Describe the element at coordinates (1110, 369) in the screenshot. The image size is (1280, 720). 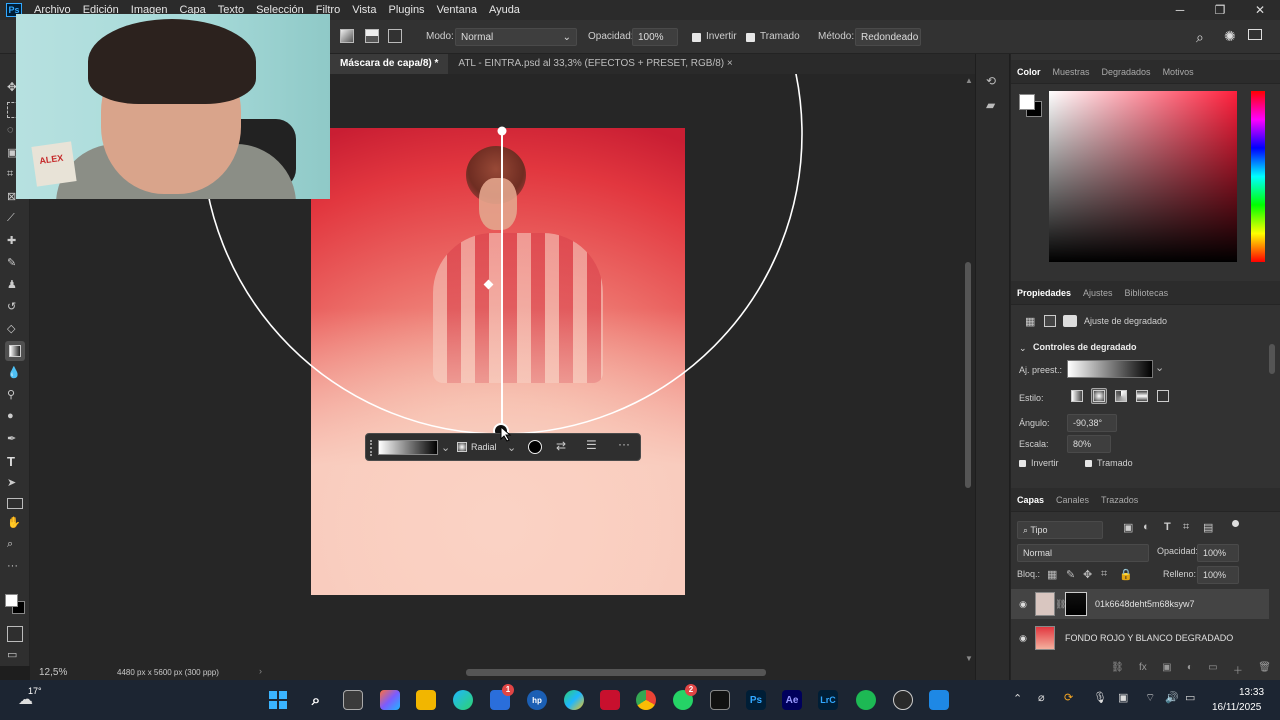
I see `gradient-preset-picker` at that location.